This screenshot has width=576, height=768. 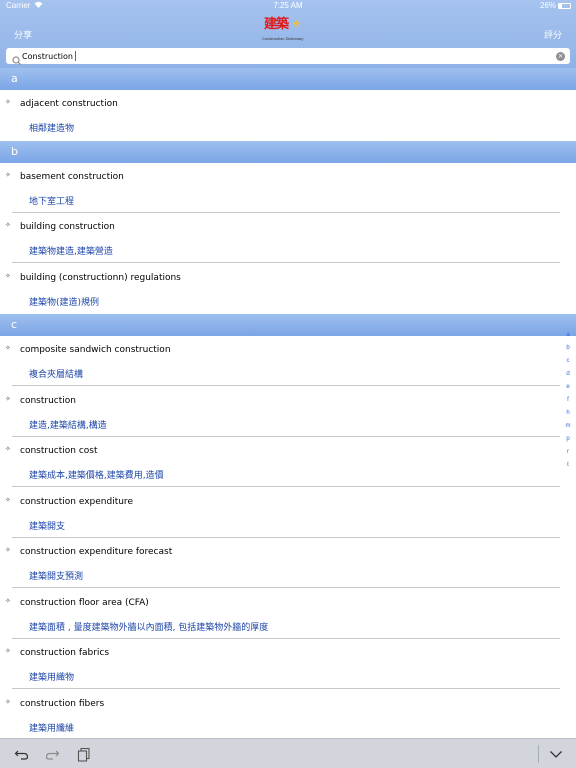 What do you see at coordinates (52, 129) in the screenshot?
I see `definition-label: 相鄰建造物` at bounding box center [52, 129].